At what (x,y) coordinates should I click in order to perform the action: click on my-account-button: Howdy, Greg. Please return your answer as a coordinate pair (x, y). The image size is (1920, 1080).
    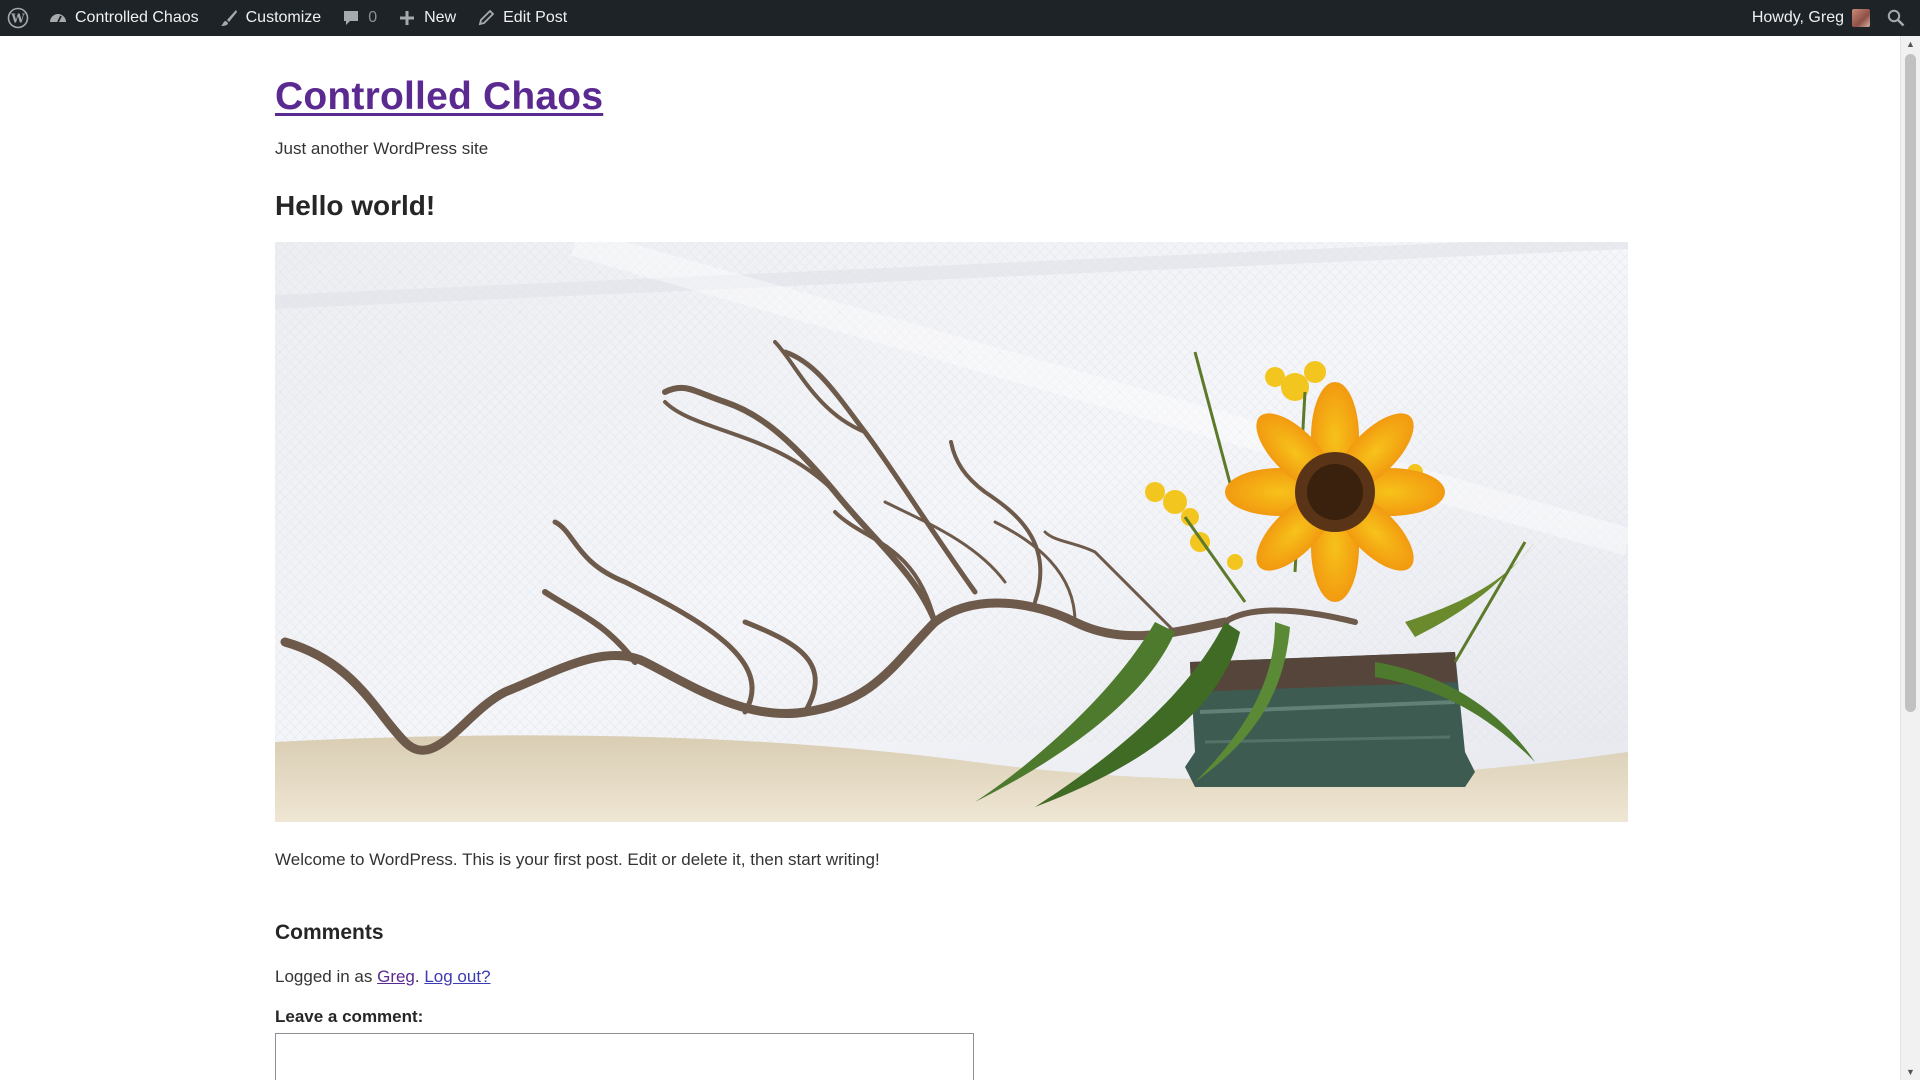
    Looking at the image, I should click on (1811, 18).